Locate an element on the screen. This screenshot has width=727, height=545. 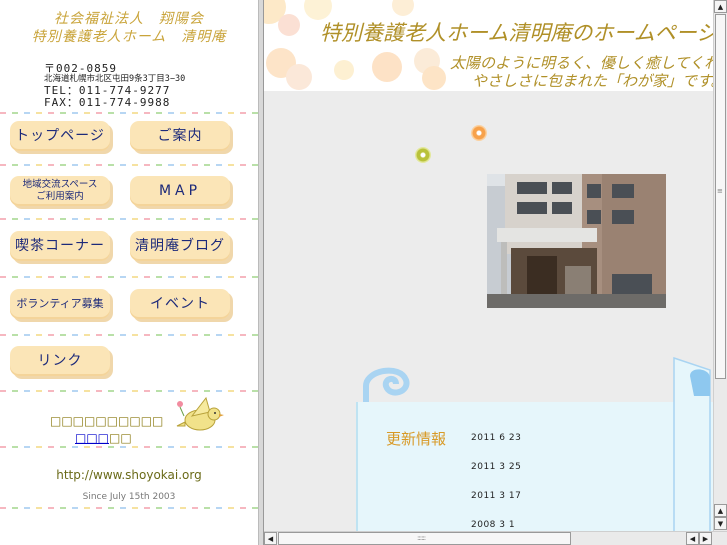
facility-name: 特別養護老人ホーム 清明庵 is located at coordinates (129, 37).